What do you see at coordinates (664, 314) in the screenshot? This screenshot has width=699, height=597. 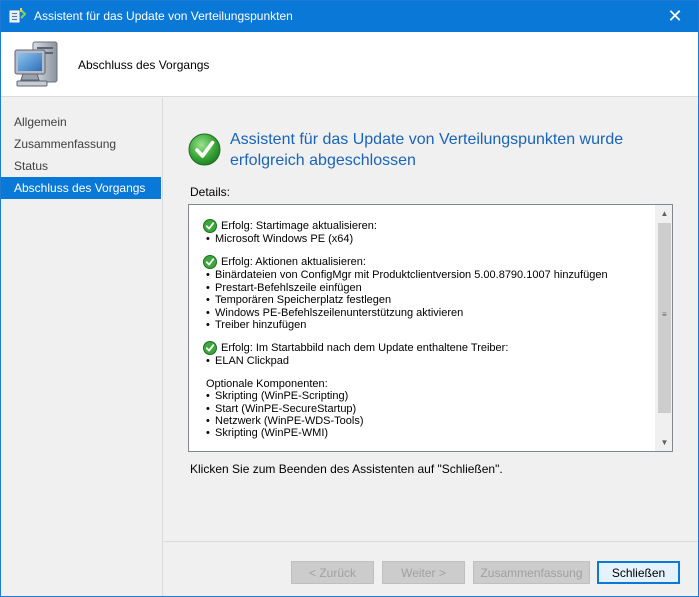 I see `grip-icon: ≡` at bounding box center [664, 314].